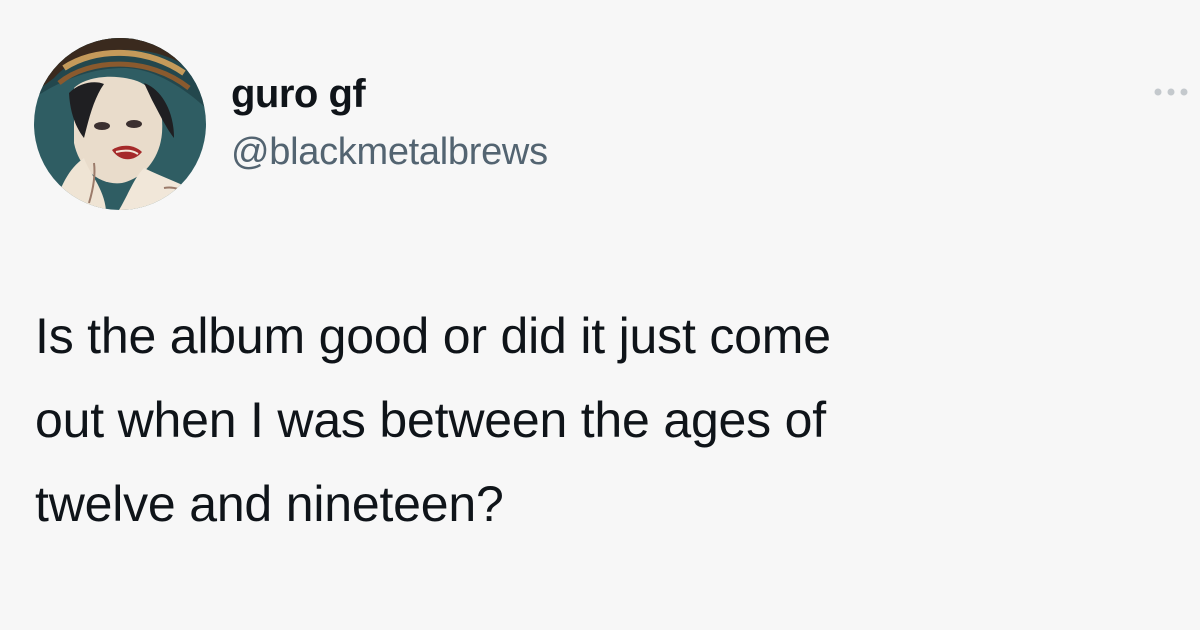  I want to click on user-avatar, so click(120, 124).